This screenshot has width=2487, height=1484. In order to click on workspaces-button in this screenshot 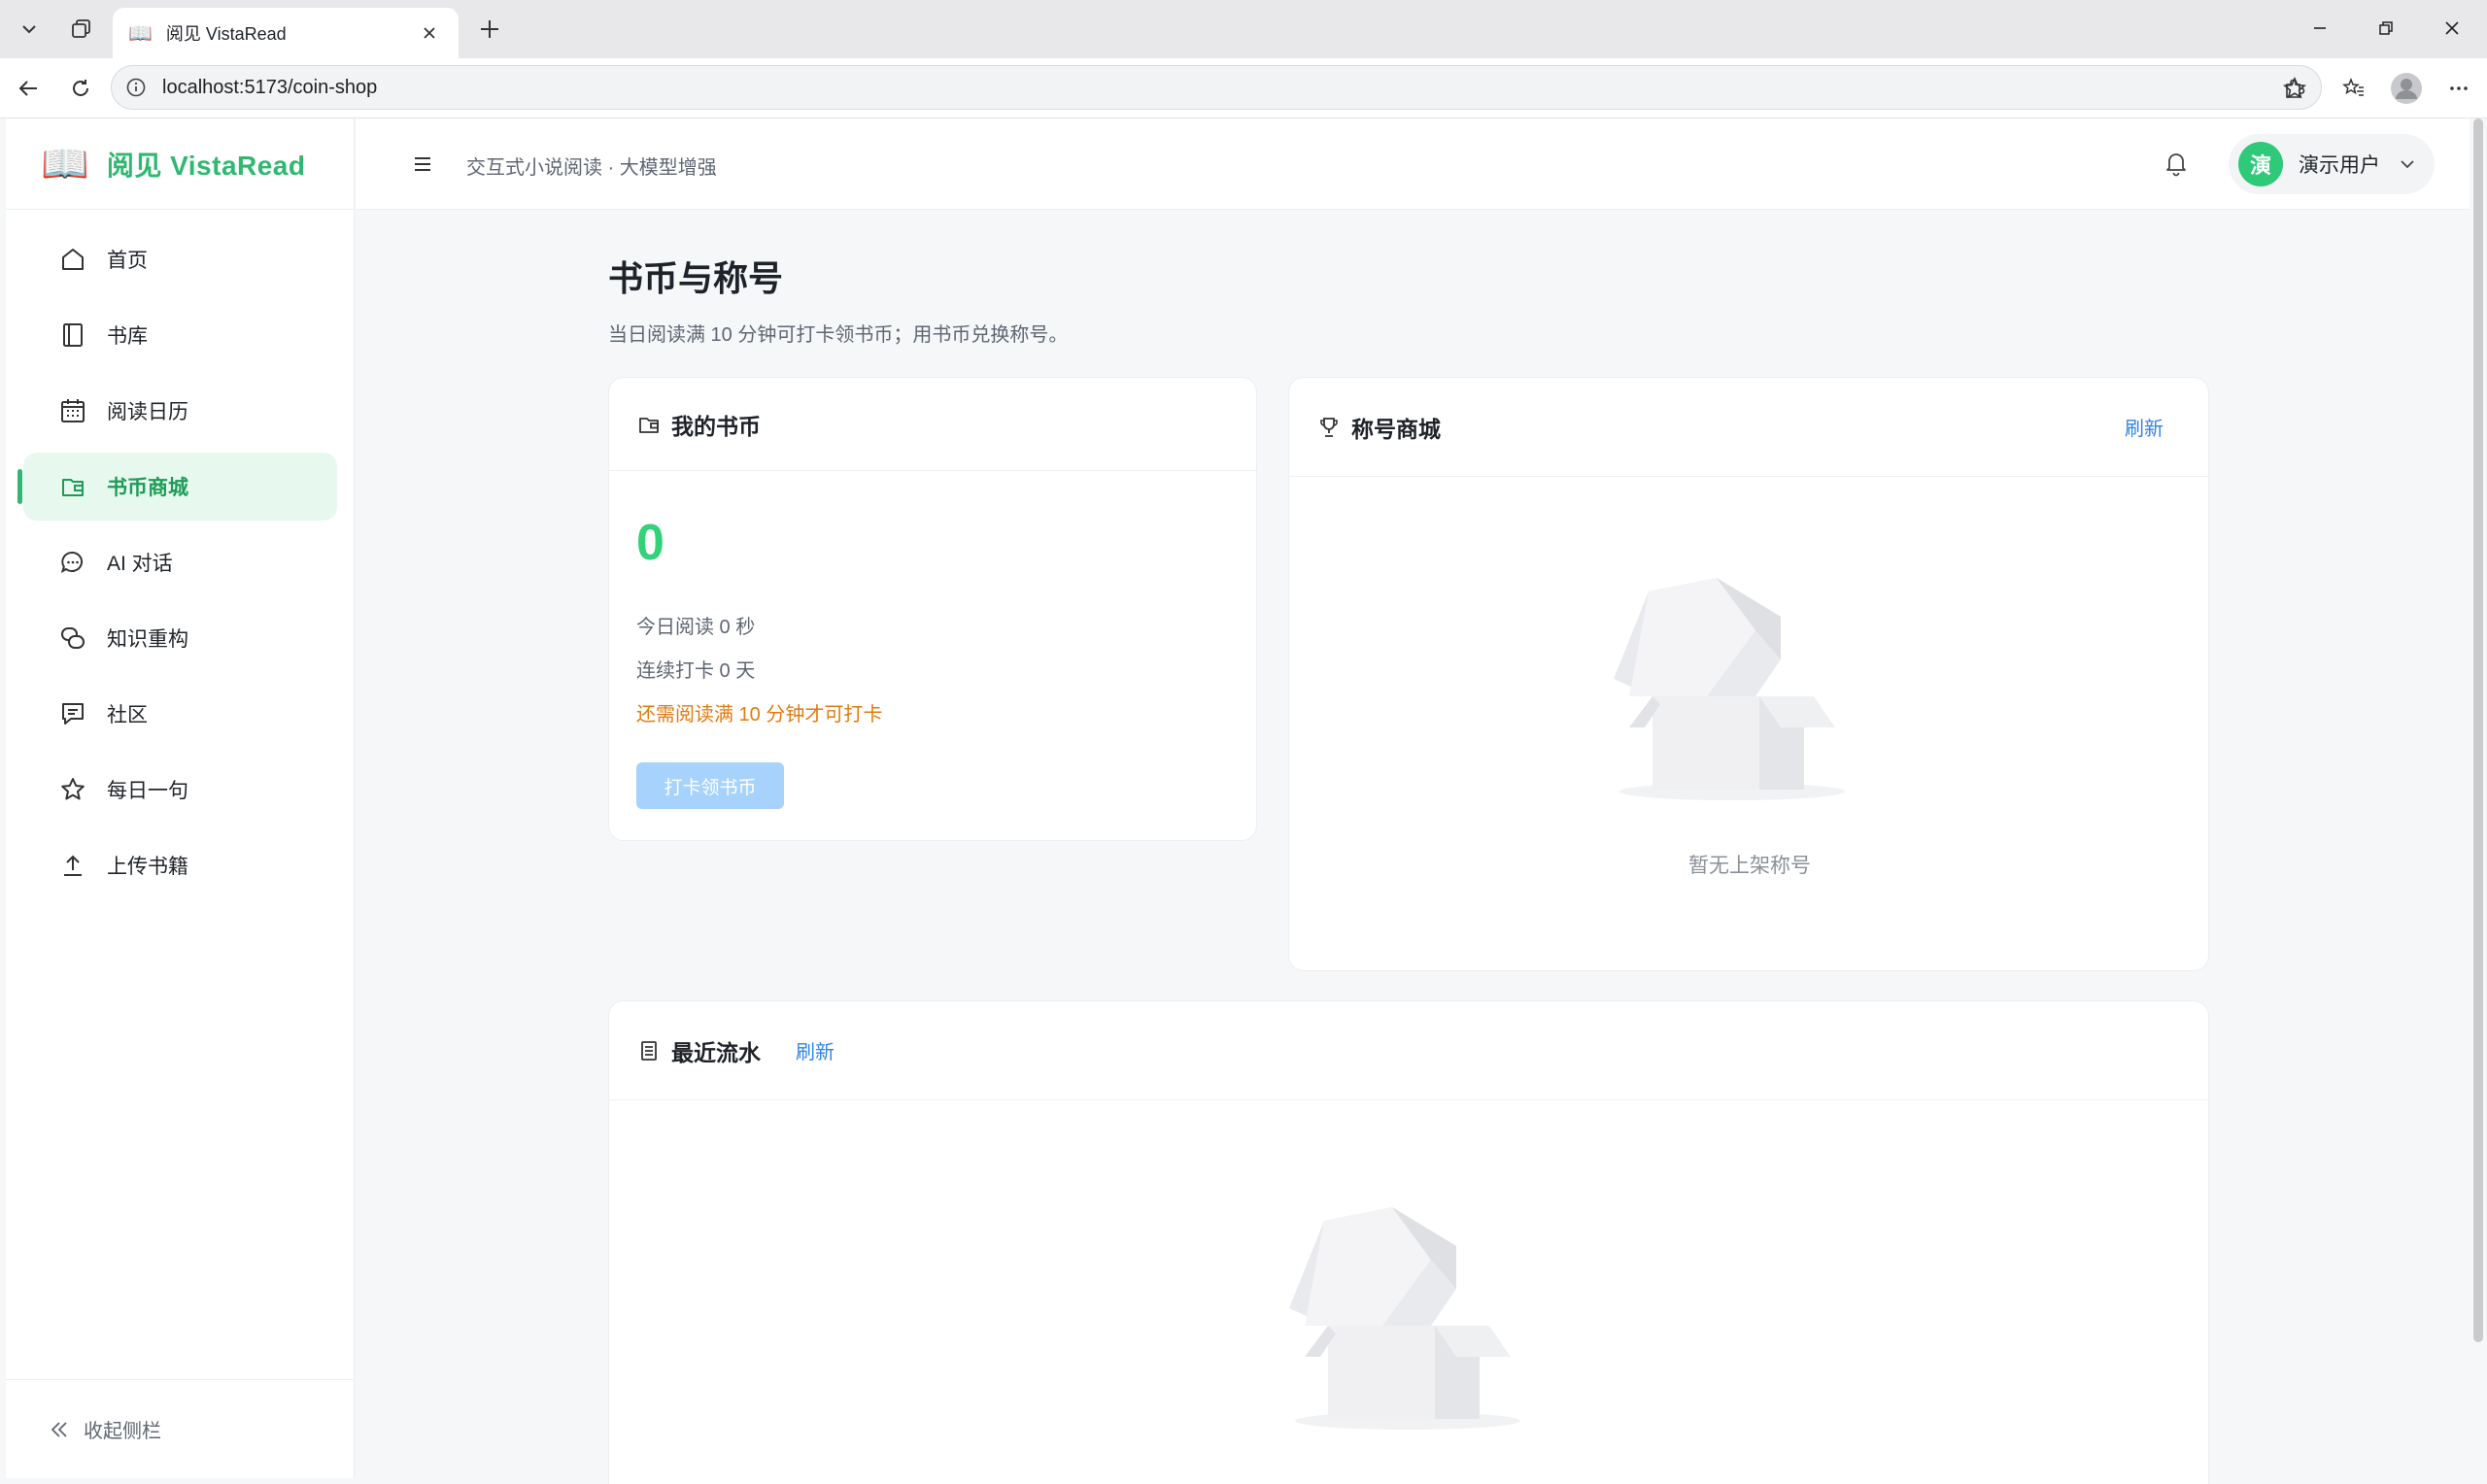, I will do `click(81, 29)`.